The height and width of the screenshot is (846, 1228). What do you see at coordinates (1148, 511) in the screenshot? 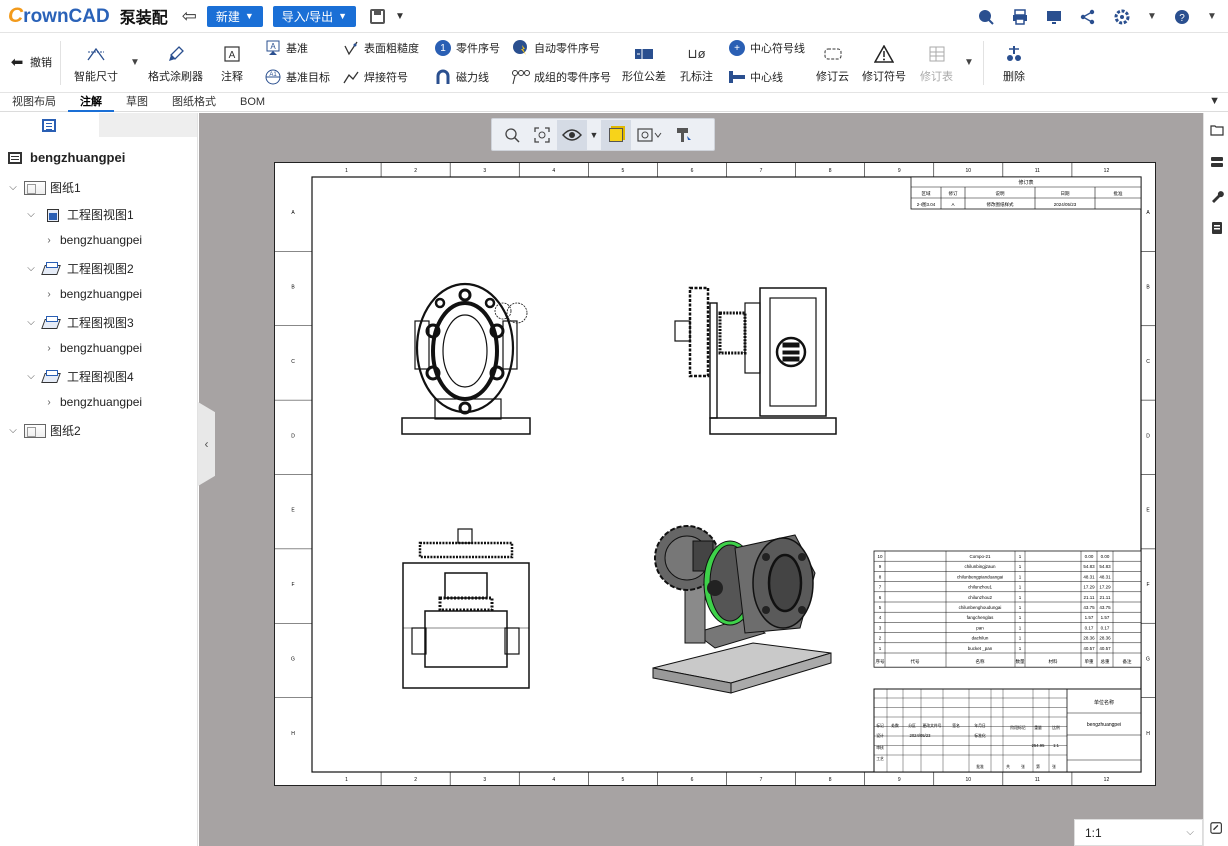
I see `zone-row-label-right: E` at bounding box center [1148, 511].